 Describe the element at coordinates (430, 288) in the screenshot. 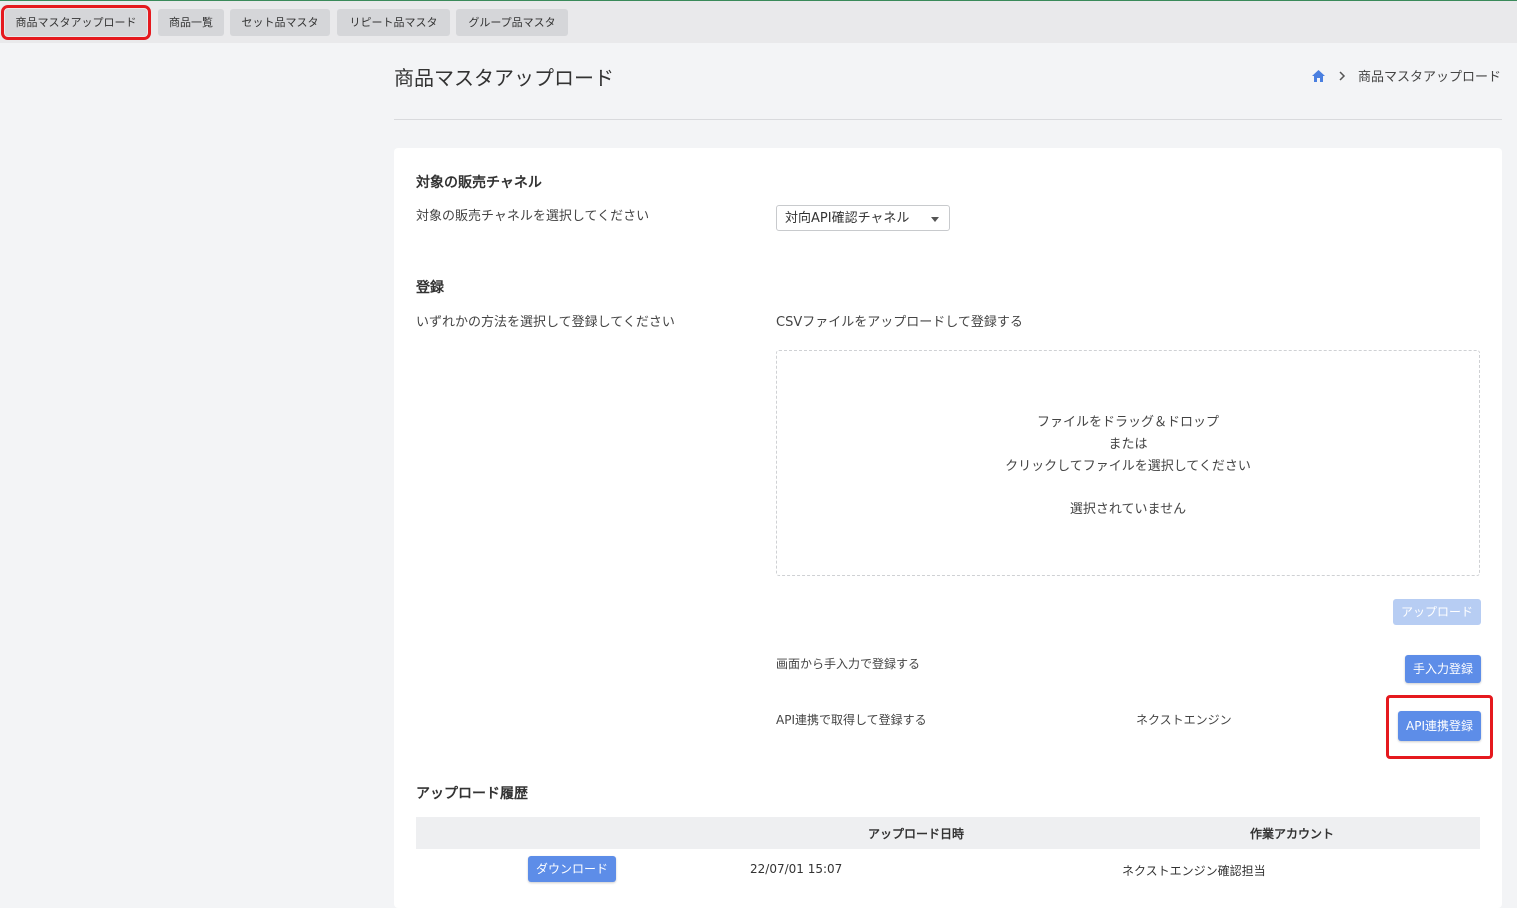

I see `register-section-title: 登録` at that location.